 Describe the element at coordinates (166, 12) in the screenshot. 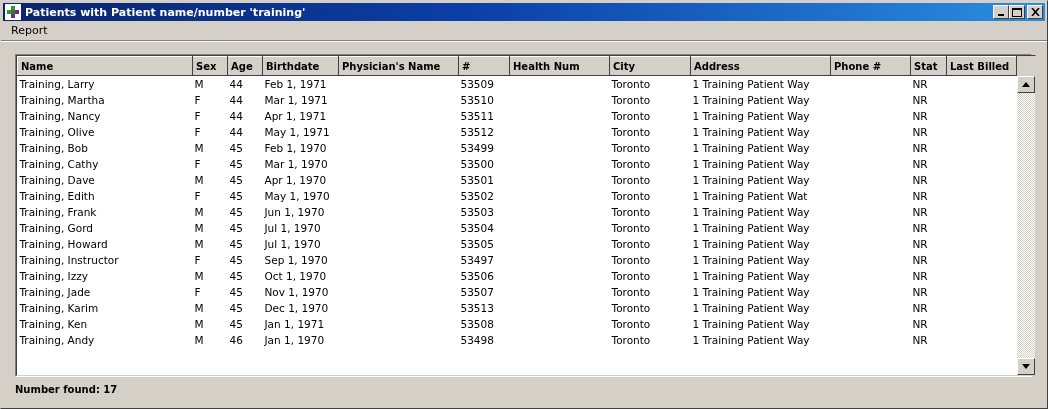

I see `window-title: Patients with Patient name/number 'training'` at that location.